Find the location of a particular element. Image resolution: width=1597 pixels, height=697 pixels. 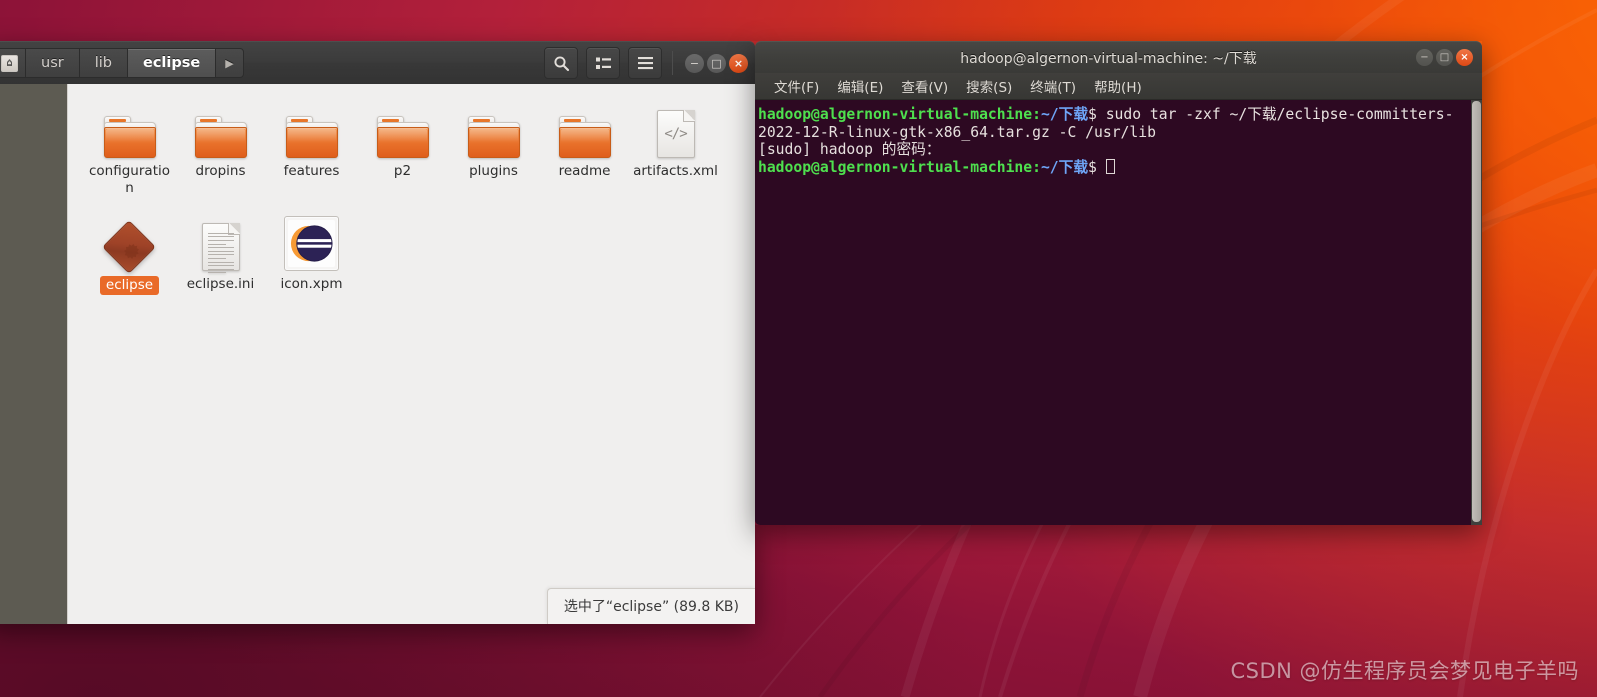

file-label: plugins is located at coordinates (493, 171).